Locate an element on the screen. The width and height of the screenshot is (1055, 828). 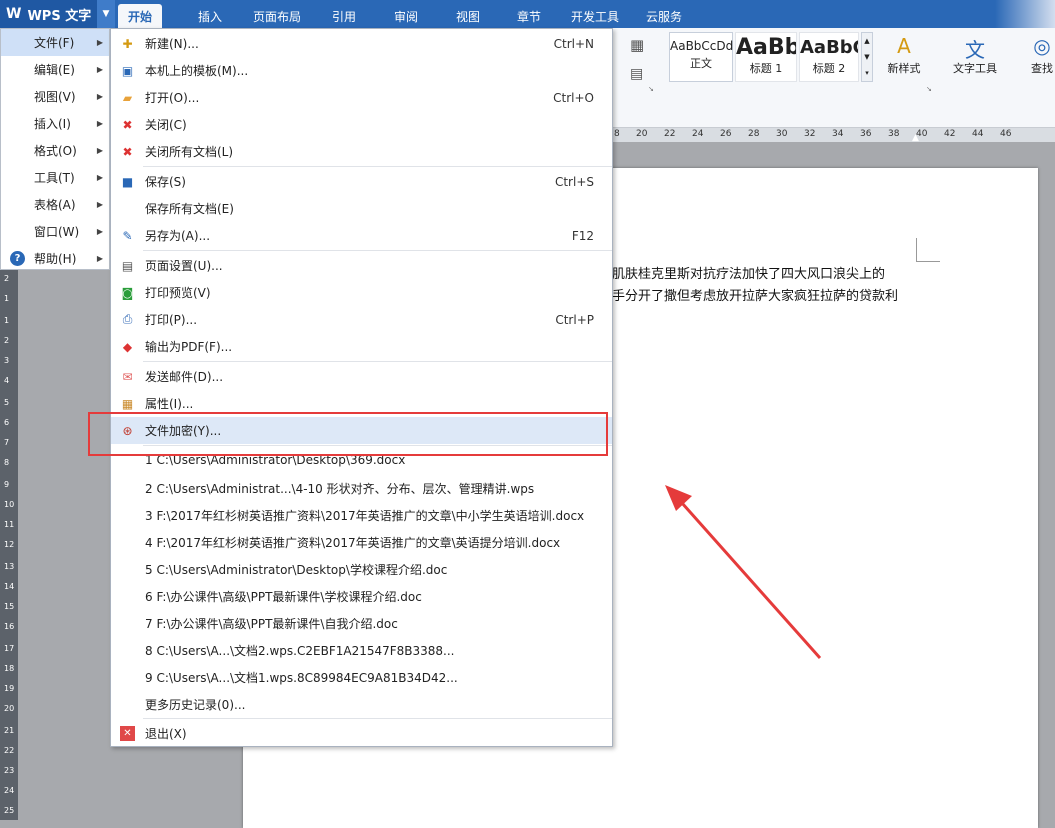
red-arrow-annotation is located at coordinates (743, 572).